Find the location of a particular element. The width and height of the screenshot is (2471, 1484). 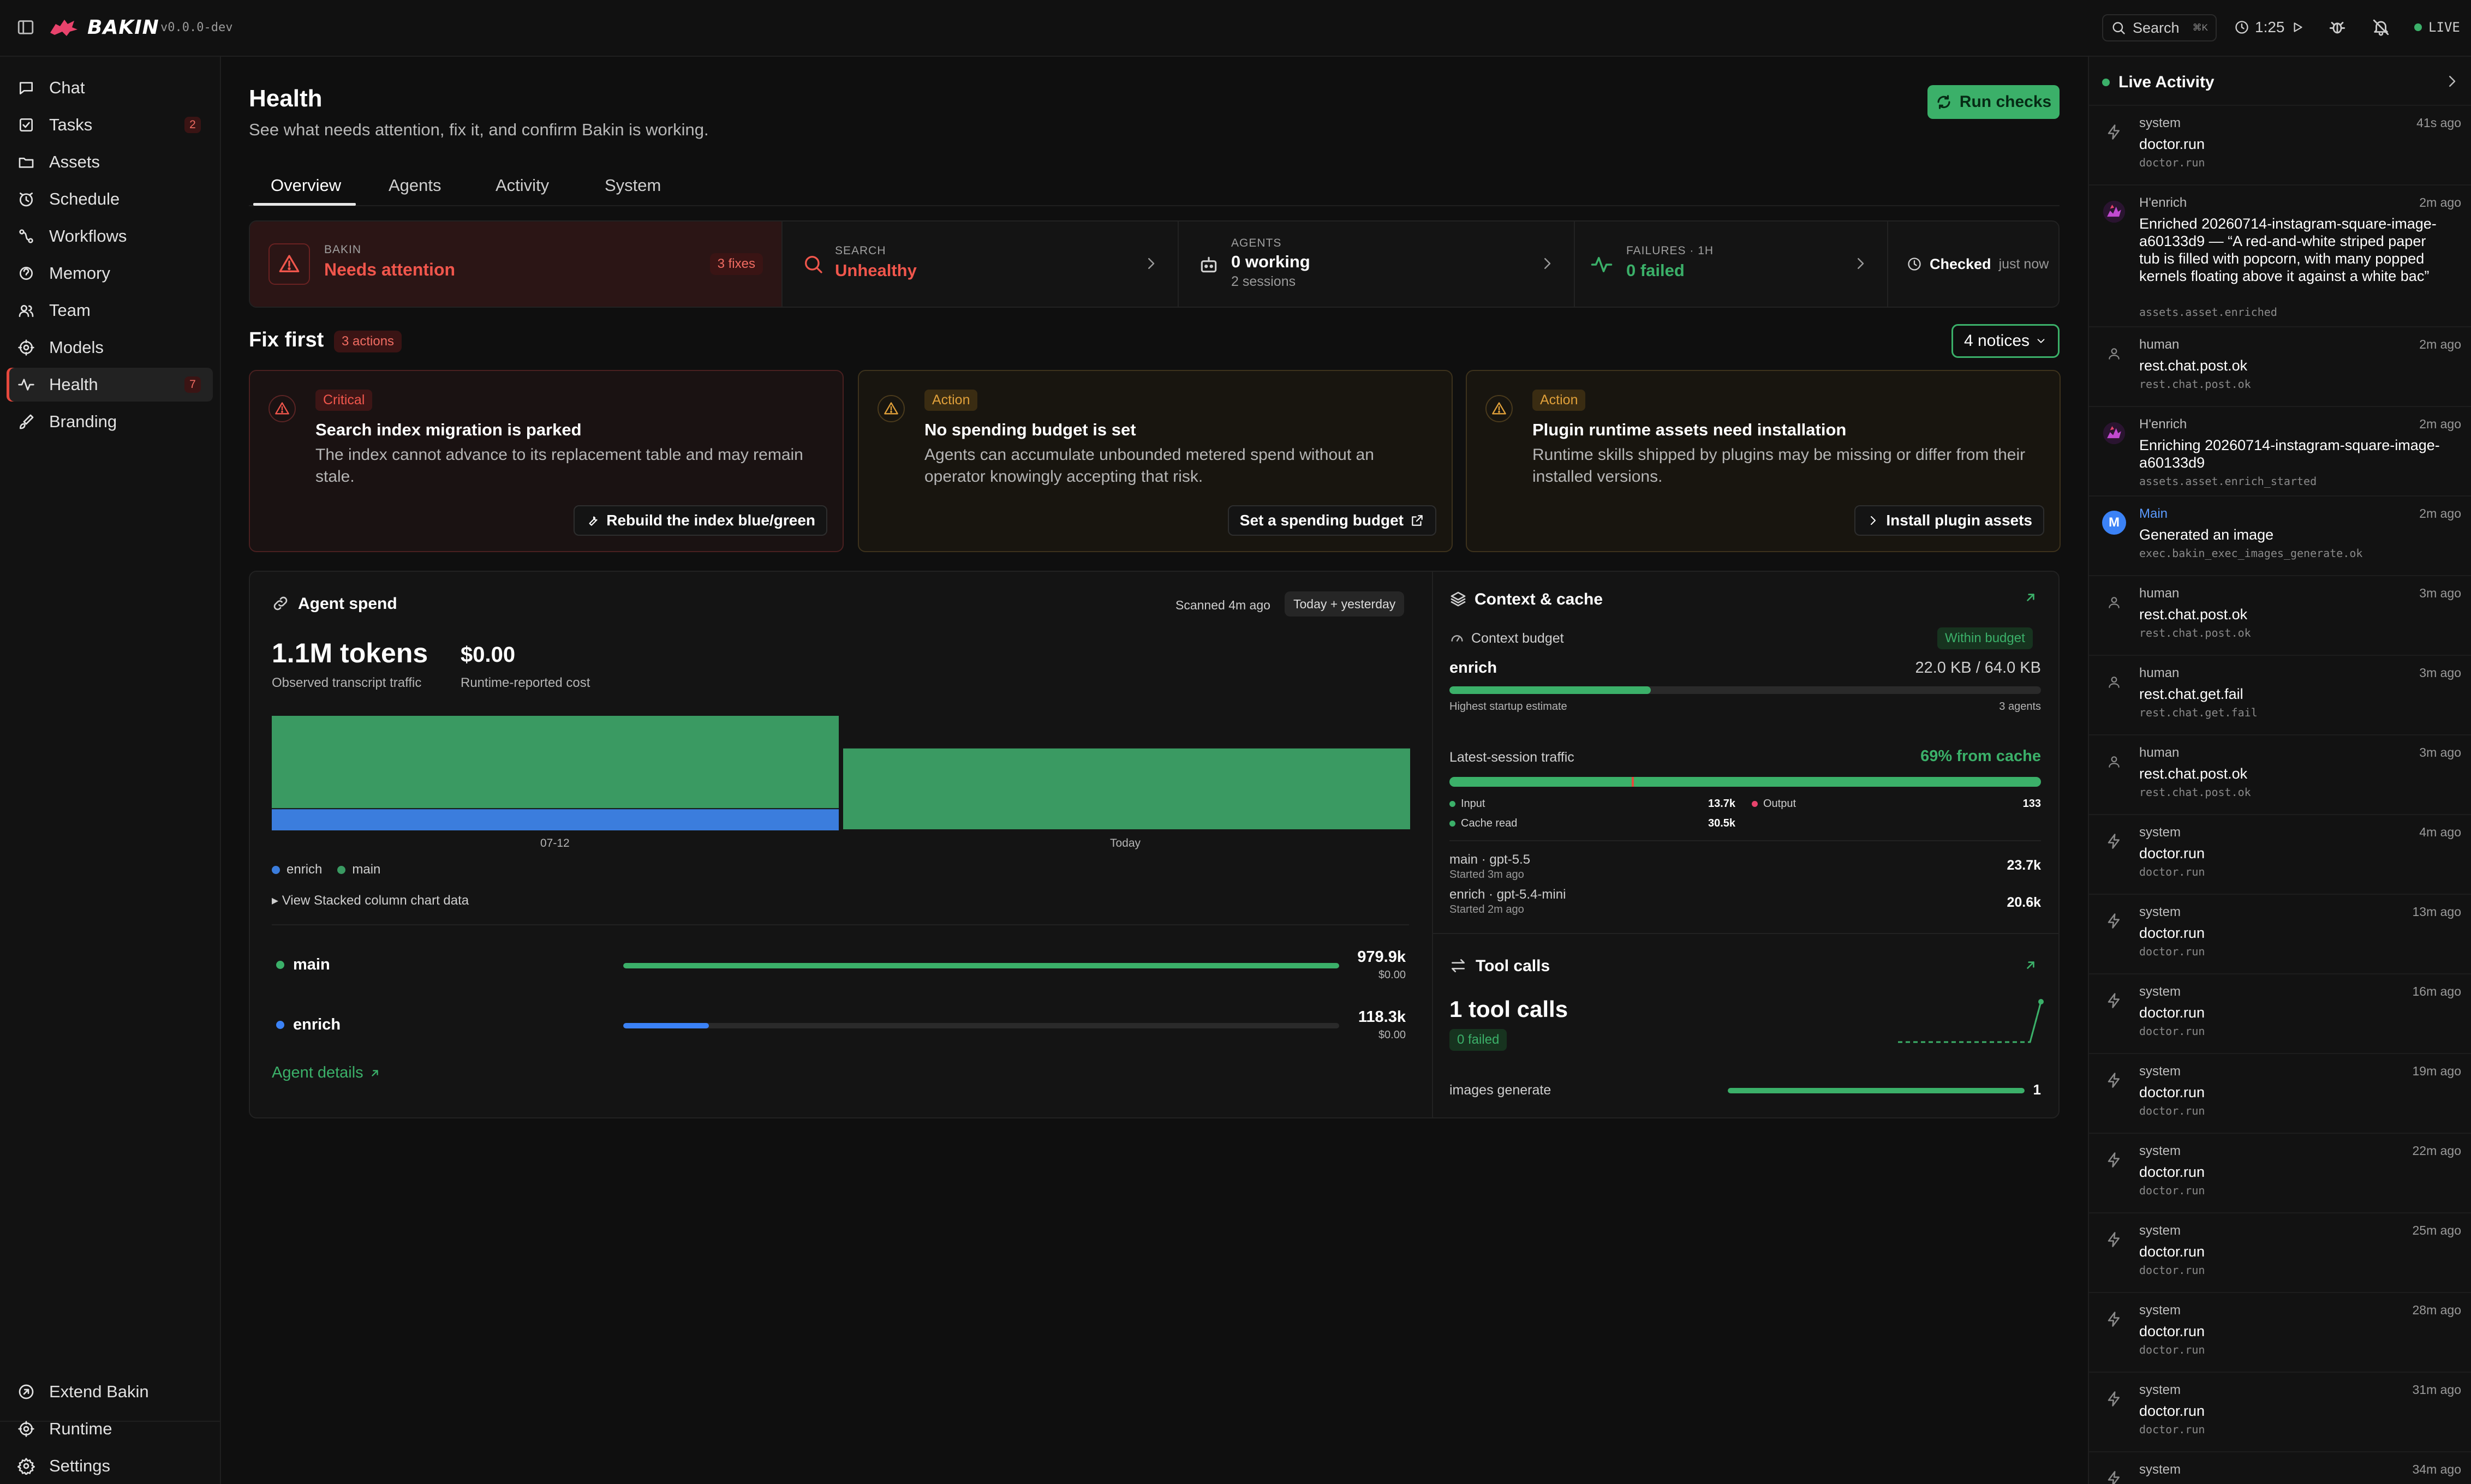

install-plugin-assets-button: Install plugin assets is located at coordinates (1949, 520).